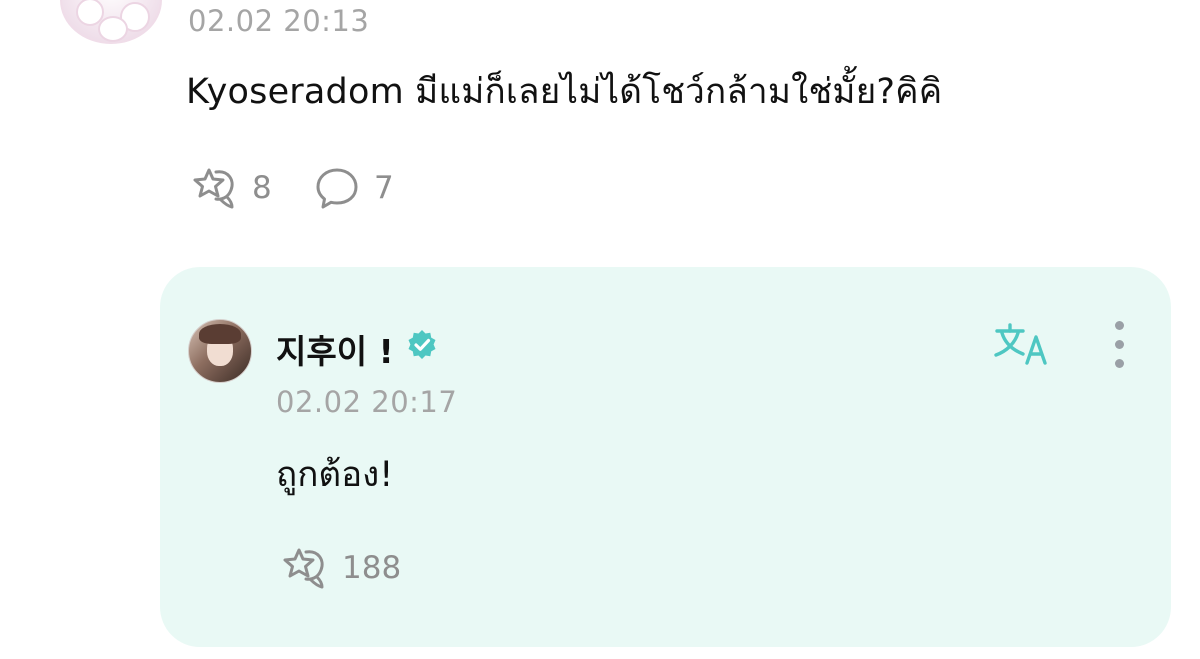  What do you see at coordinates (339, 568) in the screenshot?
I see `reply-like-button: 188` at bounding box center [339, 568].